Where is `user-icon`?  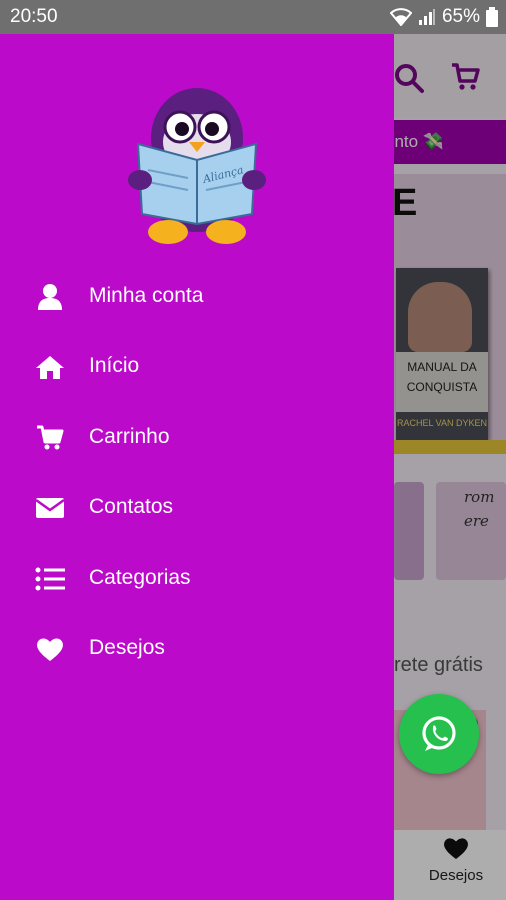
user-icon is located at coordinates (50, 297).